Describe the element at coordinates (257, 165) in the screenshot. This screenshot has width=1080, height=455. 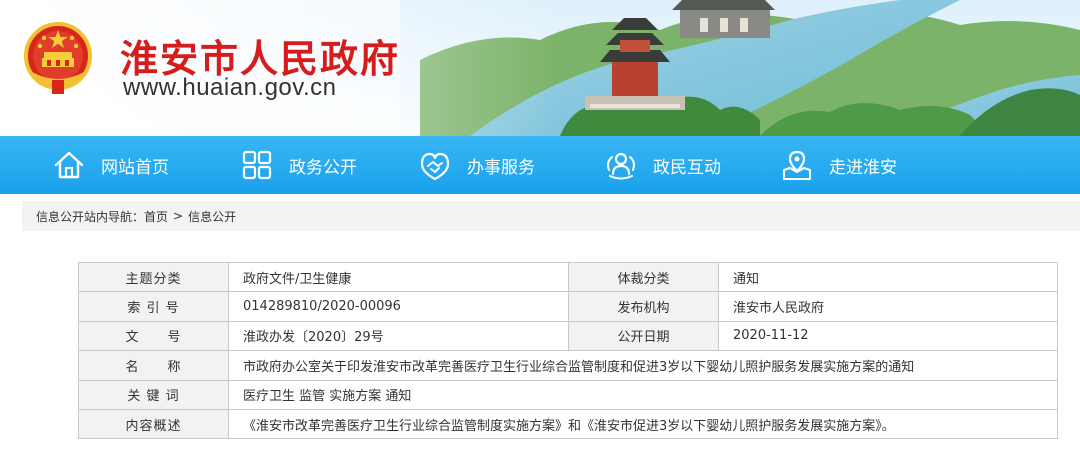
I see `grid-icon` at that location.